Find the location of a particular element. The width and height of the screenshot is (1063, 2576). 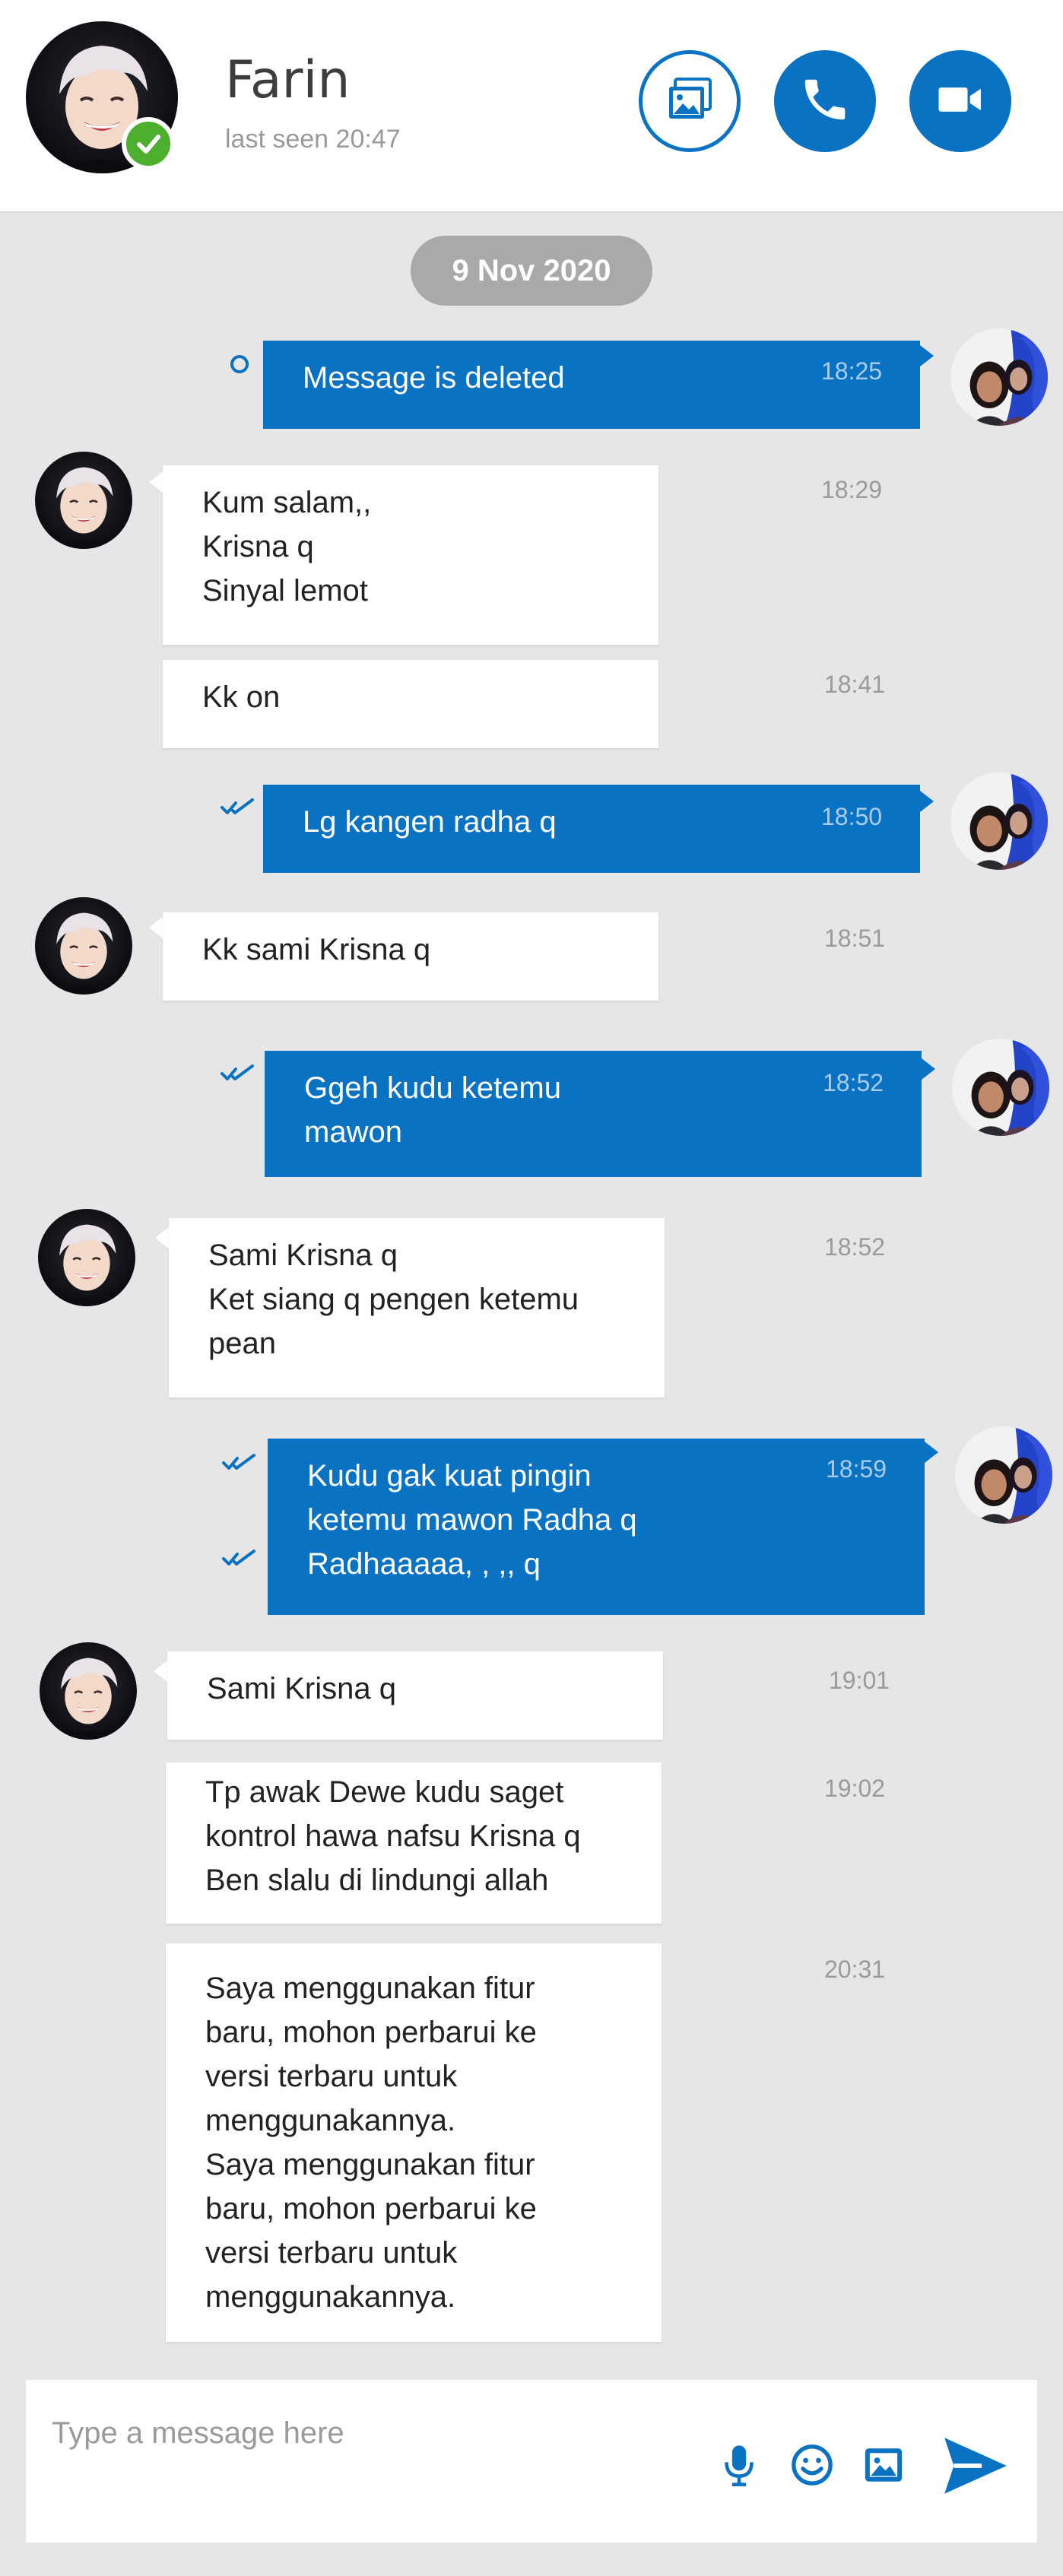

chat-header: Farin last seen 20:47 is located at coordinates (531, 107).